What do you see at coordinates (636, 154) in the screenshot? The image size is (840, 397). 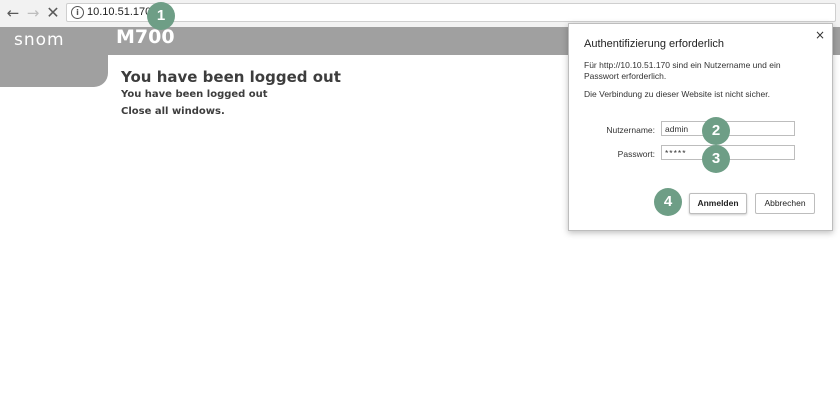 I see `password-label: Passwort:` at bounding box center [636, 154].